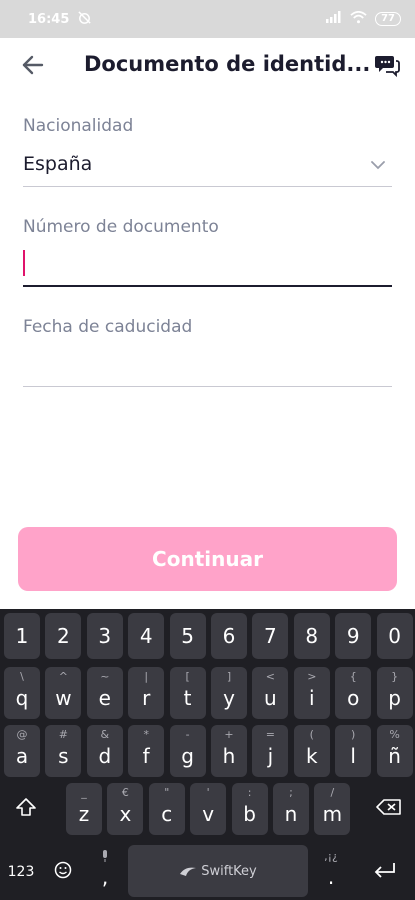  What do you see at coordinates (84, 809) in the screenshot?
I see `keyboard-key: _ z` at bounding box center [84, 809].